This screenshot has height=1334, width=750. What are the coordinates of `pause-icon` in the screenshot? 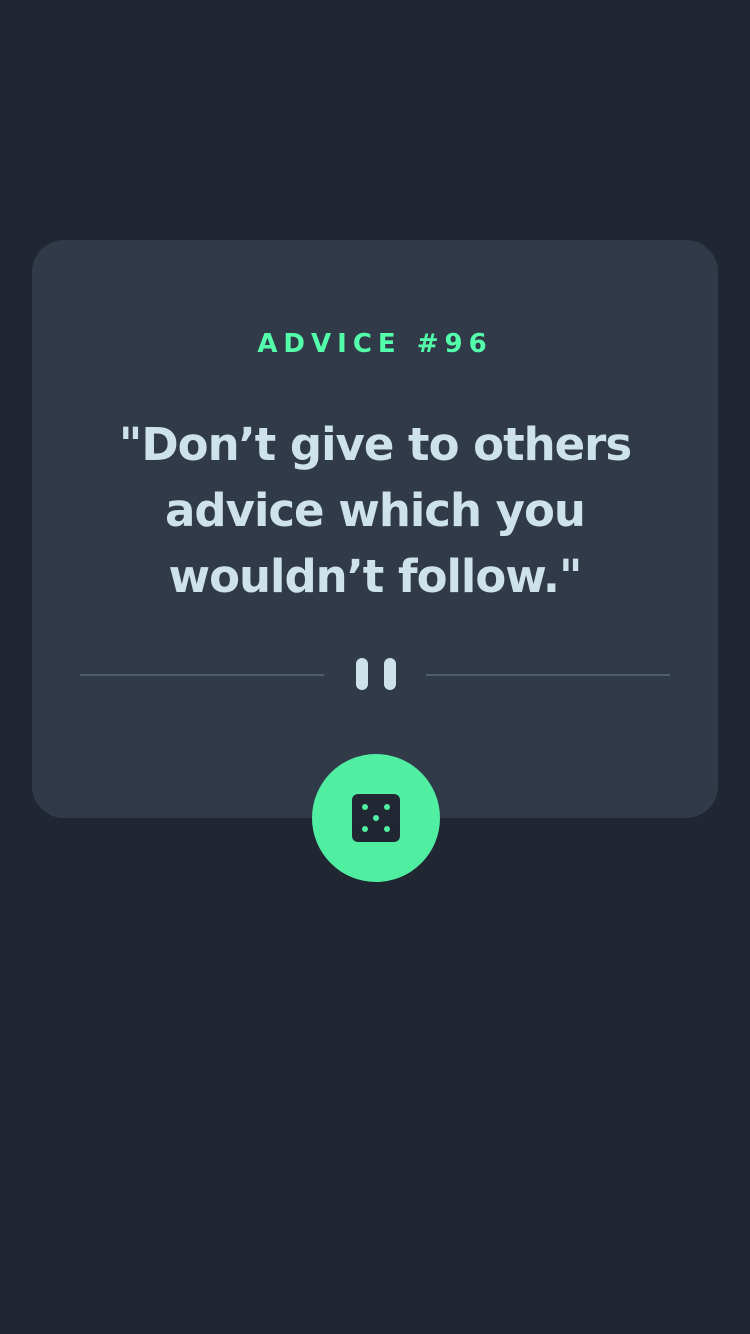 It's located at (376, 674).